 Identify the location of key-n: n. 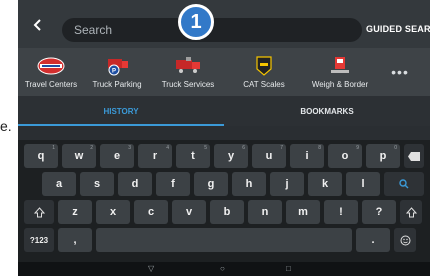
(265, 212).